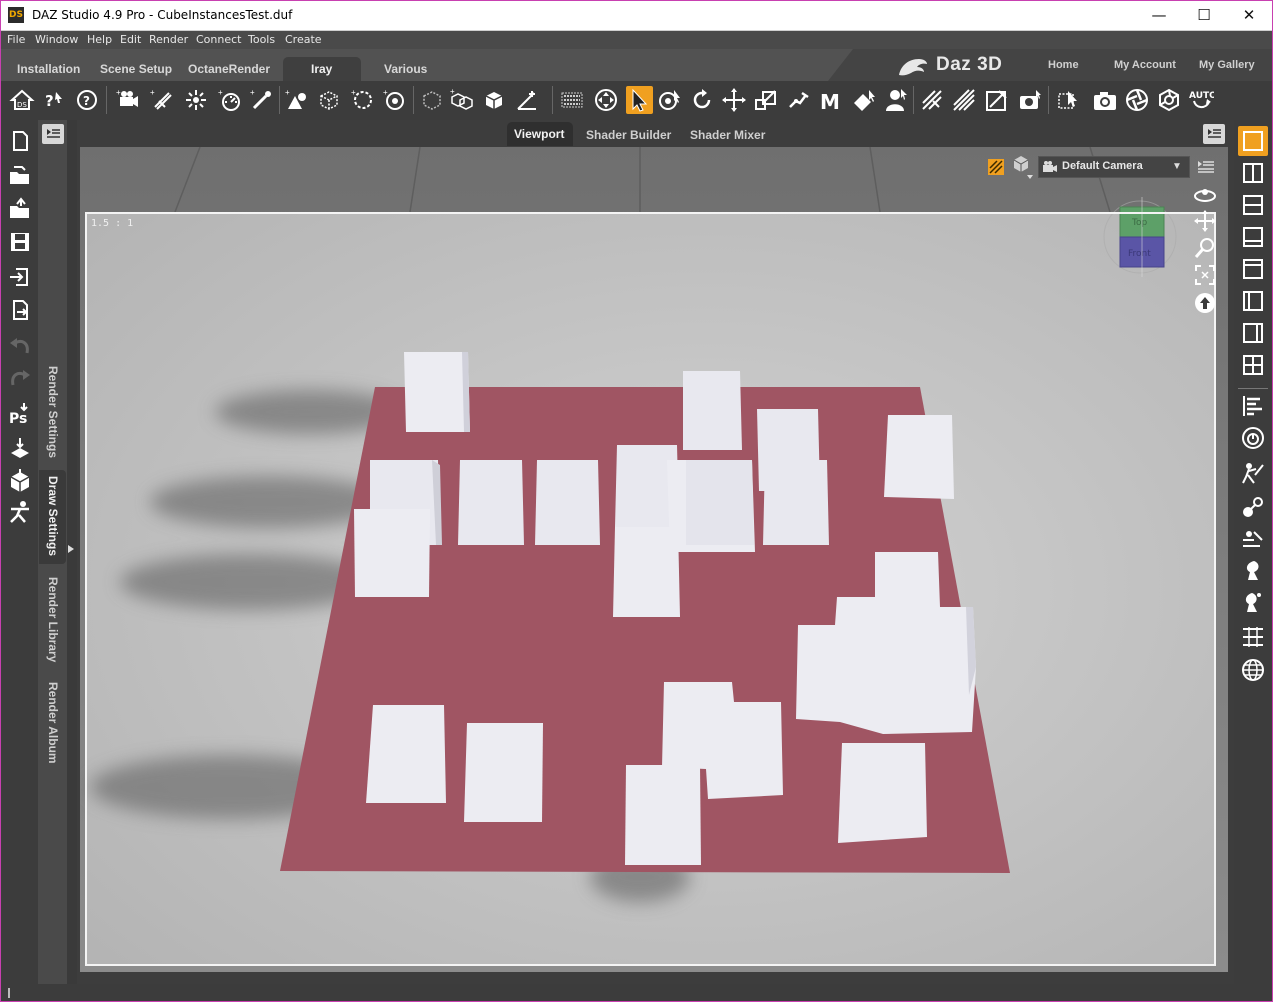  Describe the element at coordinates (48, 69) in the screenshot. I see `tab-installation: Installation` at that location.